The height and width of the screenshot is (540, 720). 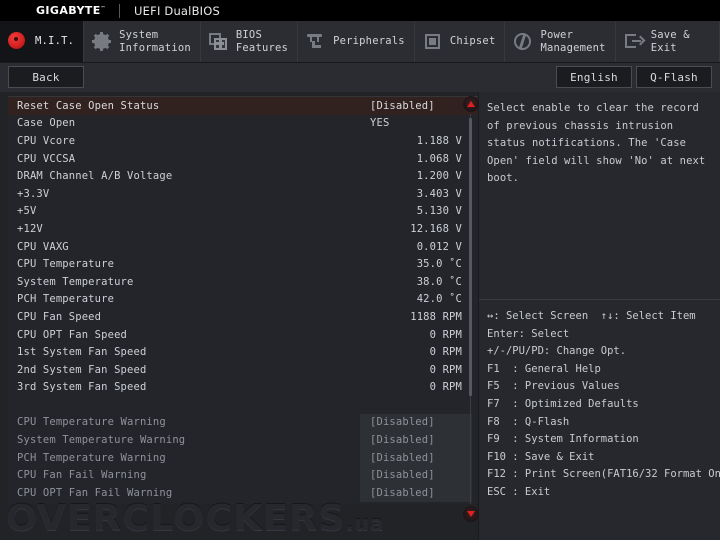 What do you see at coordinates (433, 42) in the screenshot?
I see `chipset-icon` at bounding box center [433, 42].